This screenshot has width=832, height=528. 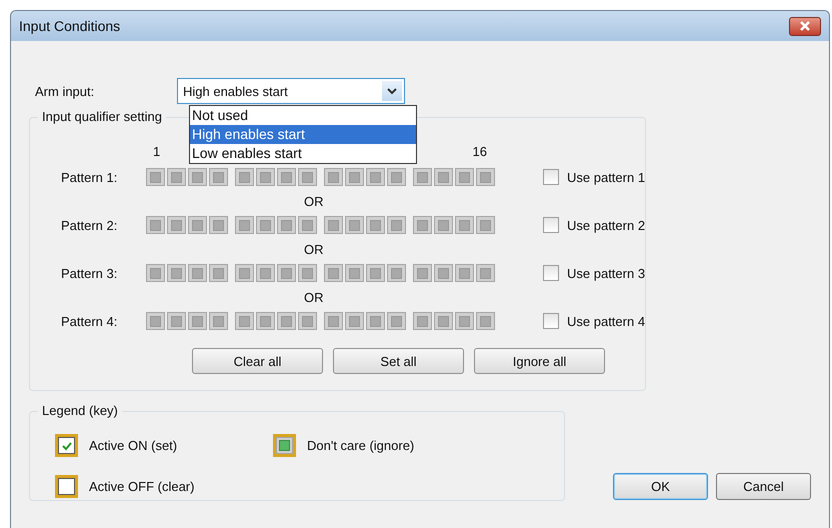 What do you see at coordinates (291, 91) in the screenshot?
I see `arm-input-dropdown: High enables start` at bounding box center [291, 91].